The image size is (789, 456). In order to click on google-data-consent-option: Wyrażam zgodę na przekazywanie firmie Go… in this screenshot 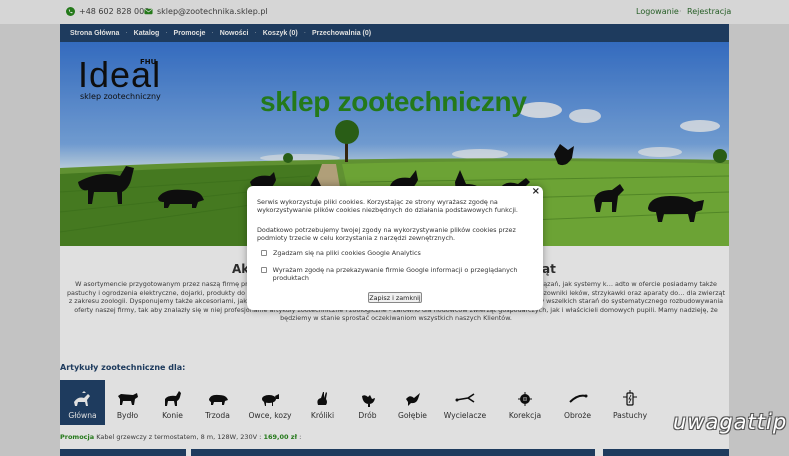, I will do `click(396, 274)`.